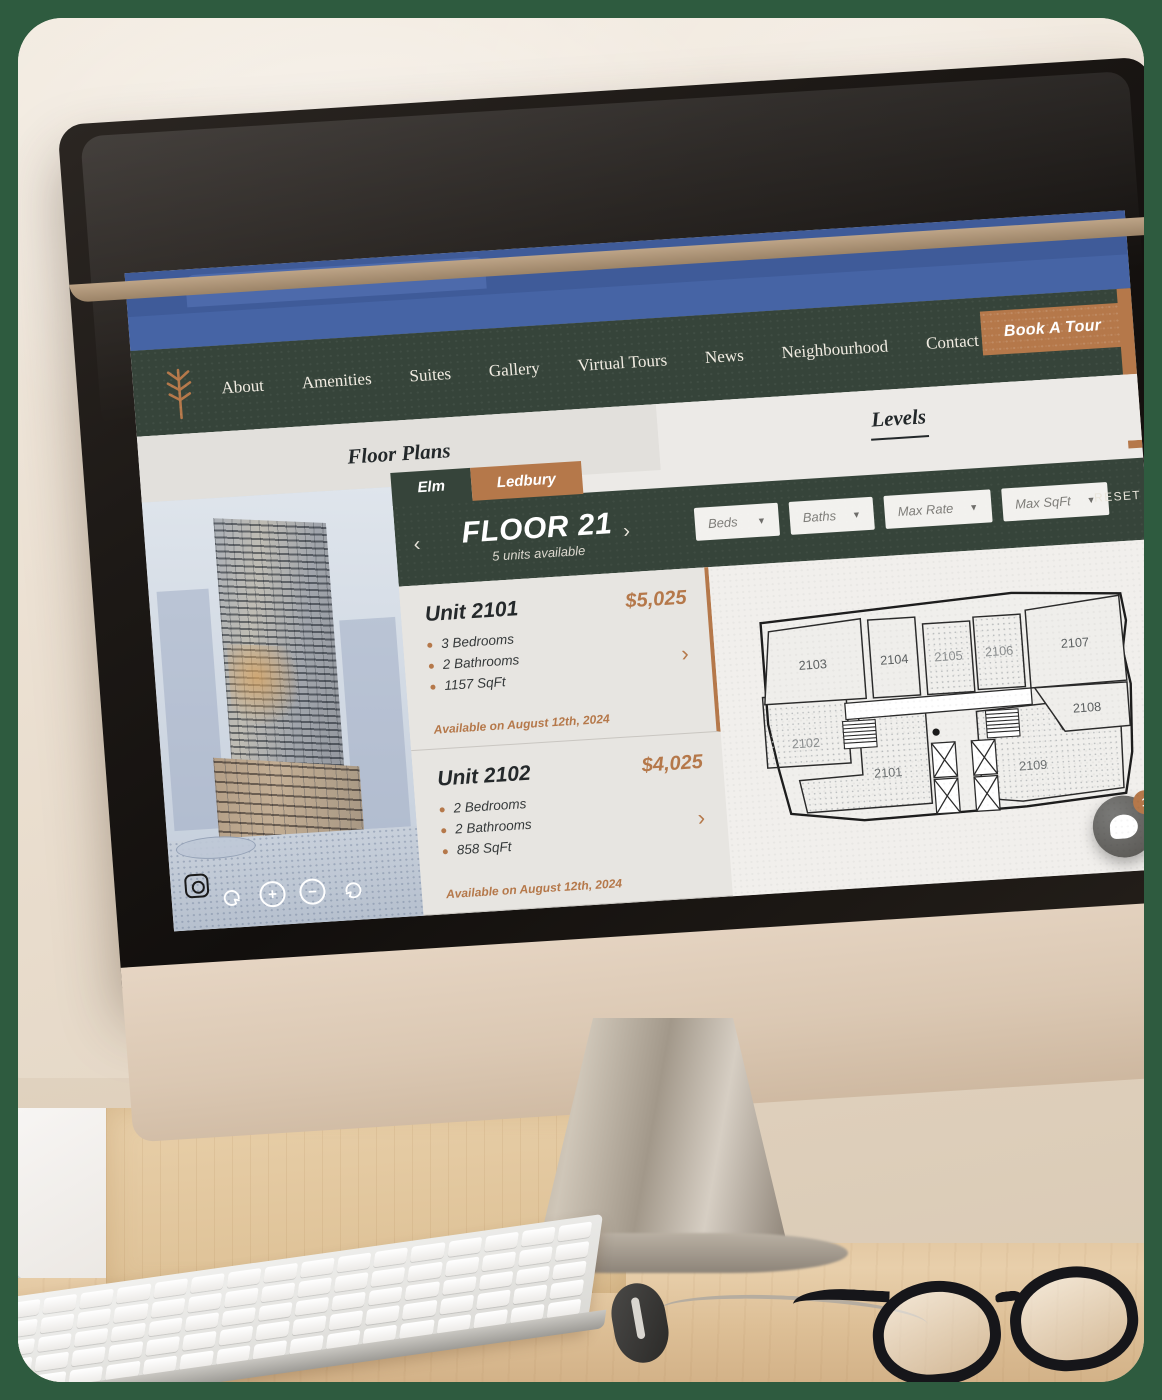 The height and width of the screenshot is (1400, 1162). Describe the element at coordinates (243, 387) in the screenshot. I see `nav-link-about: About` at that location.